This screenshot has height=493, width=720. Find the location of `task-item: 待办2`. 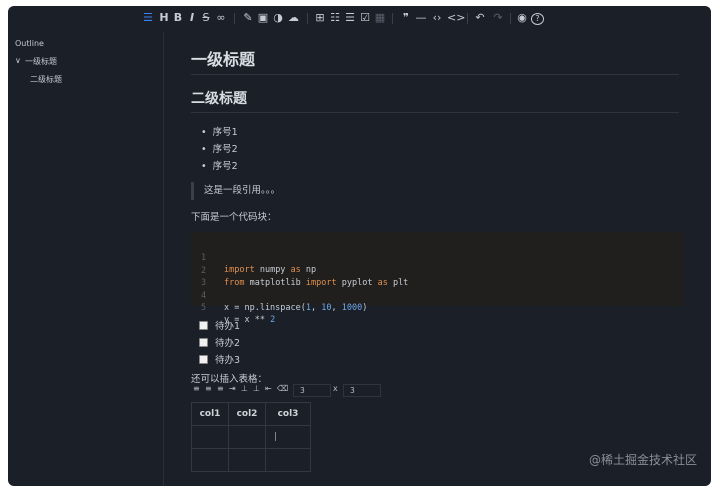

task-item: 待办2 is located at coordinates (219, 342).